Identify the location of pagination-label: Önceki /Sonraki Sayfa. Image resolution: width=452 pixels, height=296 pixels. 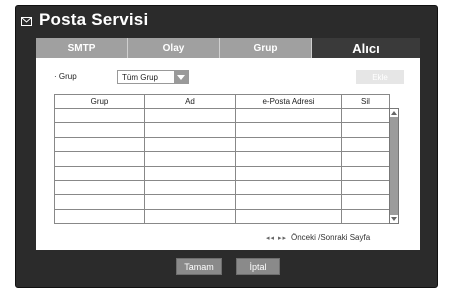
(331, 237).